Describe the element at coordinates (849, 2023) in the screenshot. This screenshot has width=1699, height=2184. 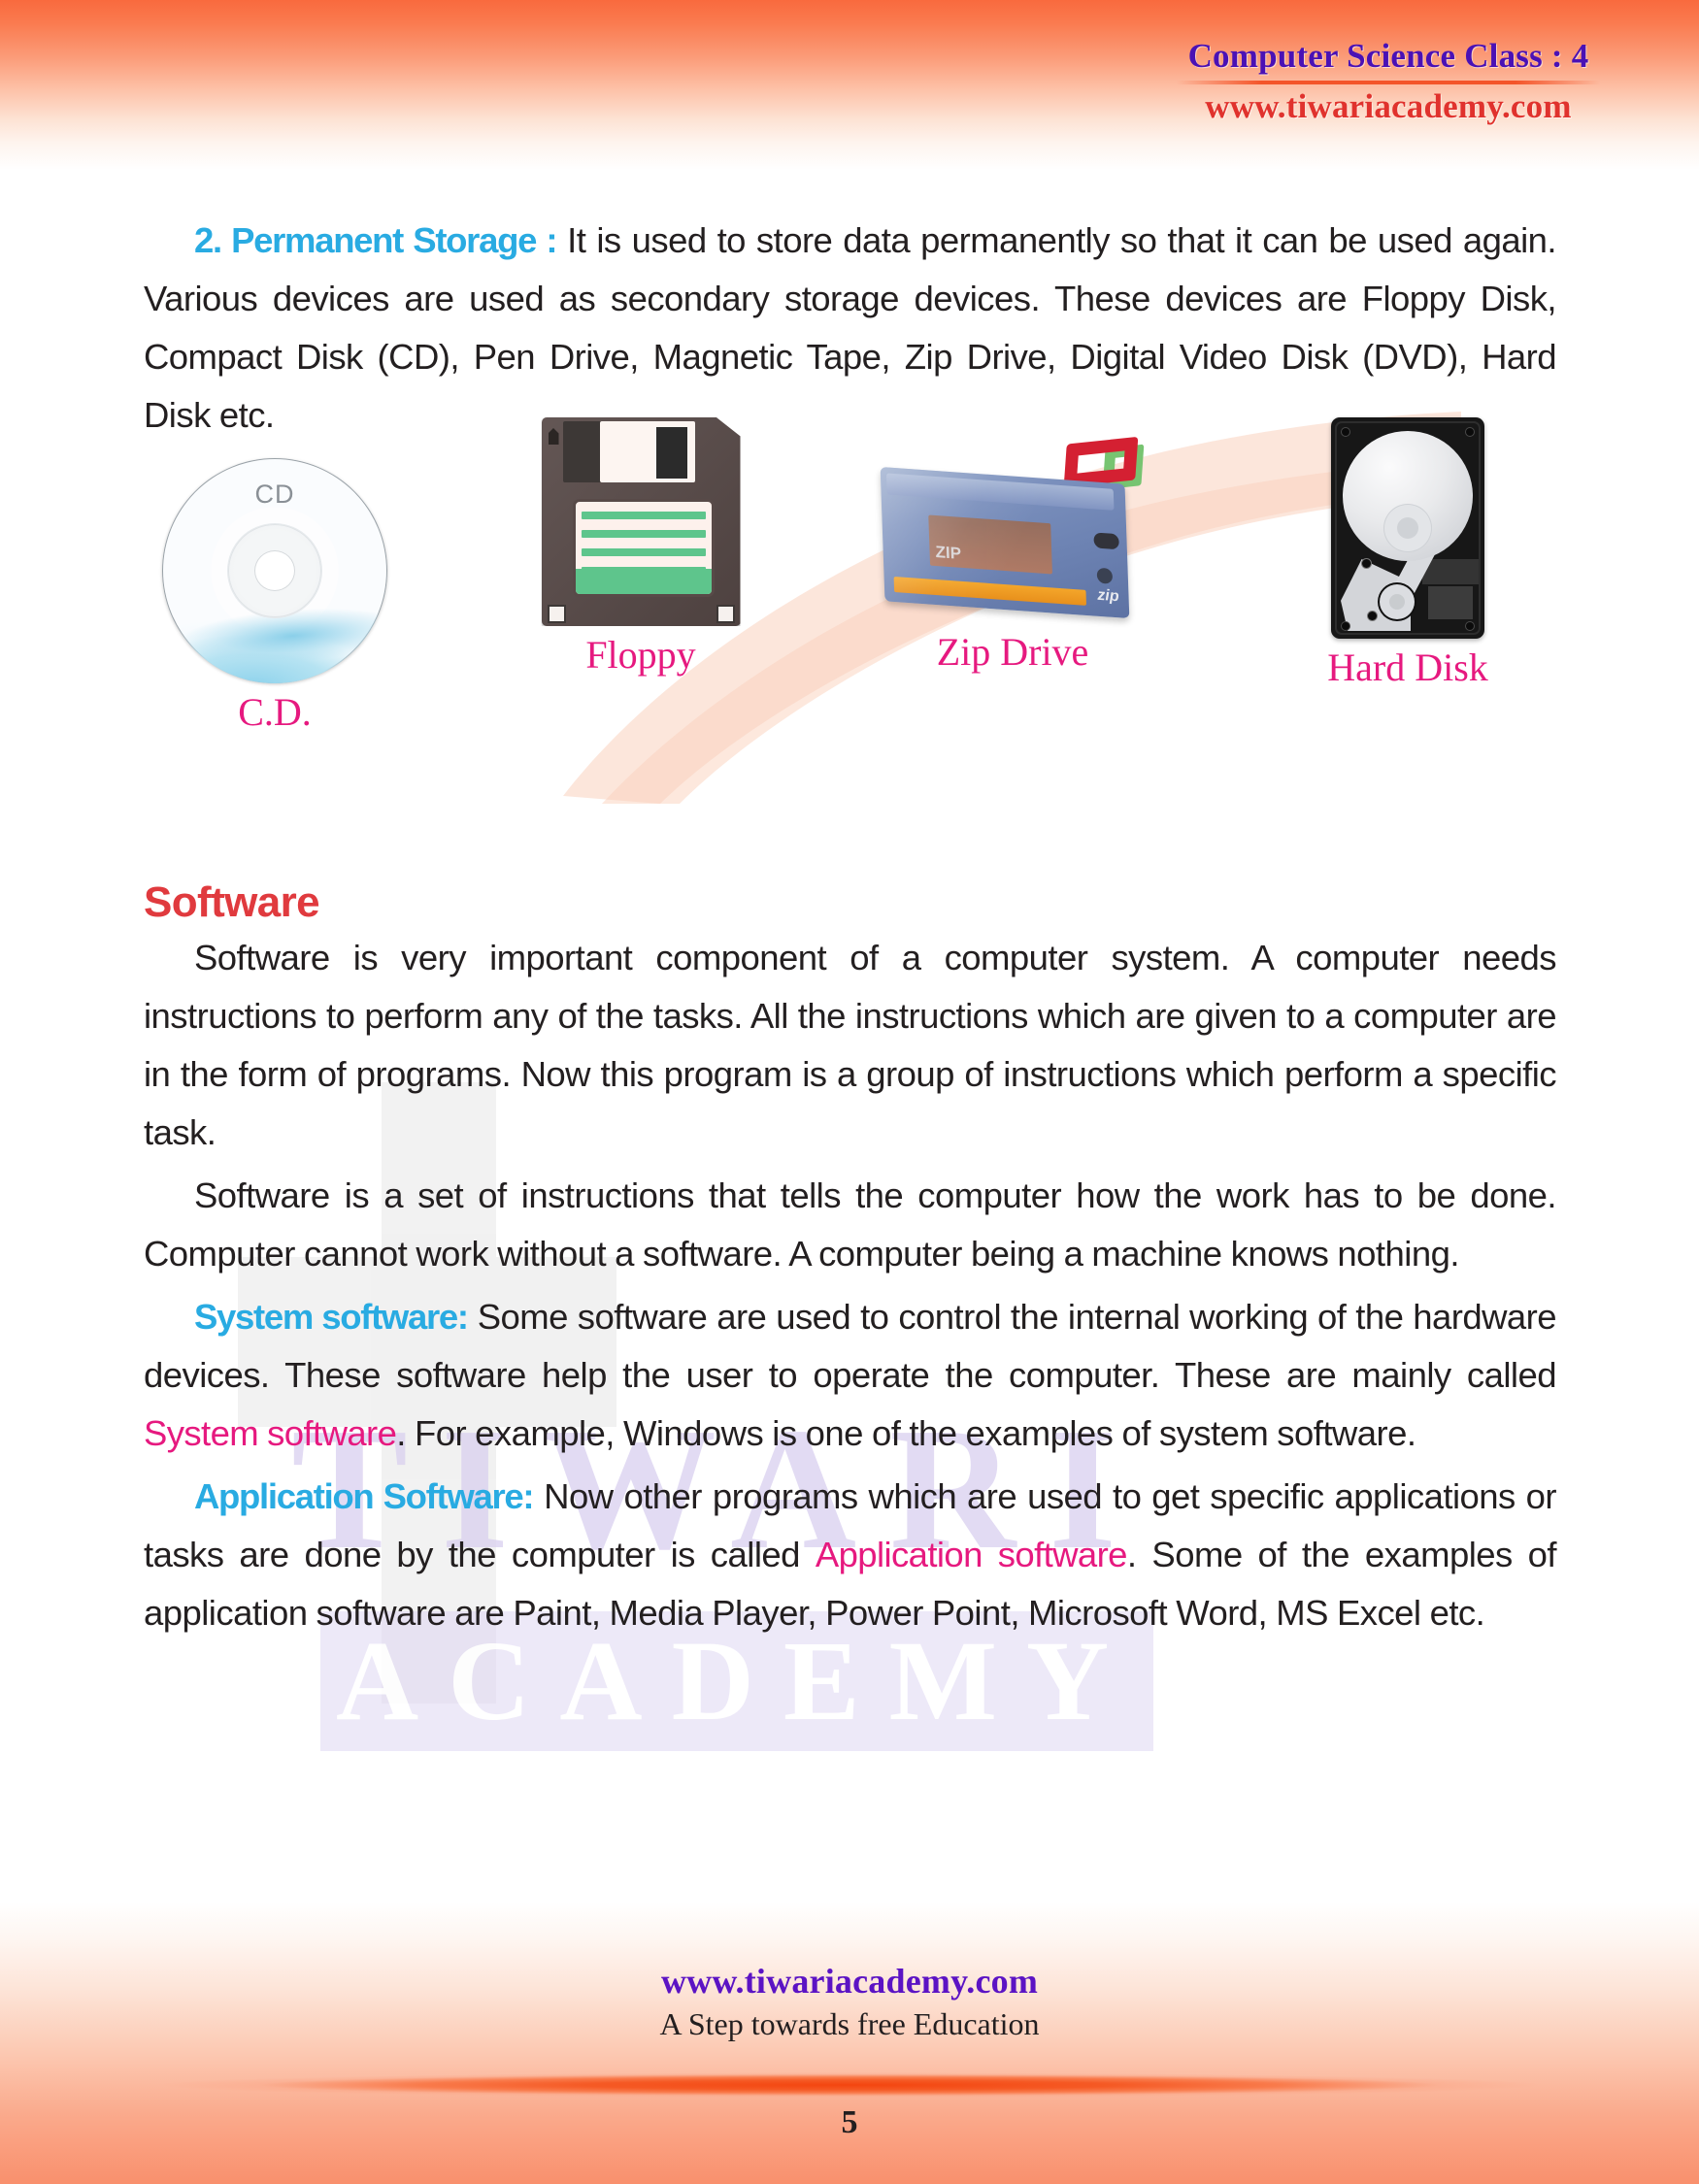
I see `footer-tagline: A Step towards free Education` at that location.